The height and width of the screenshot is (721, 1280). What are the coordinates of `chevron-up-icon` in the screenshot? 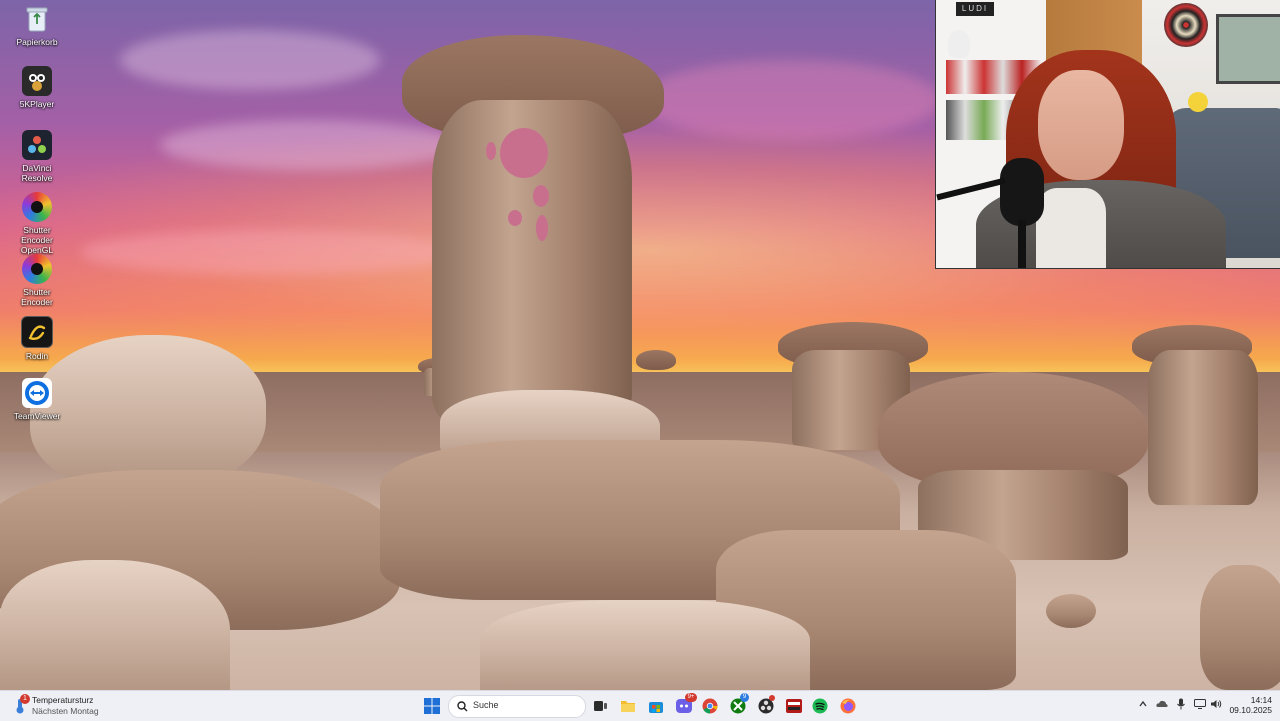 It's located at (1143, 705).